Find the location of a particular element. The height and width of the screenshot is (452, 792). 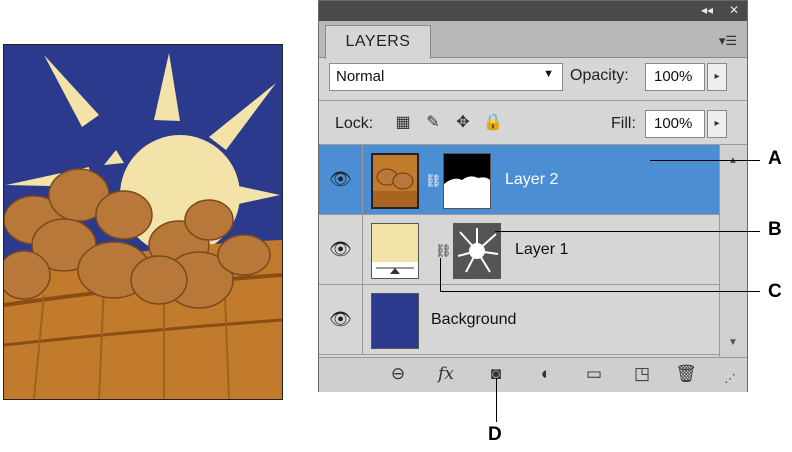

layer-name: Background is located at coordinates (473, 320).